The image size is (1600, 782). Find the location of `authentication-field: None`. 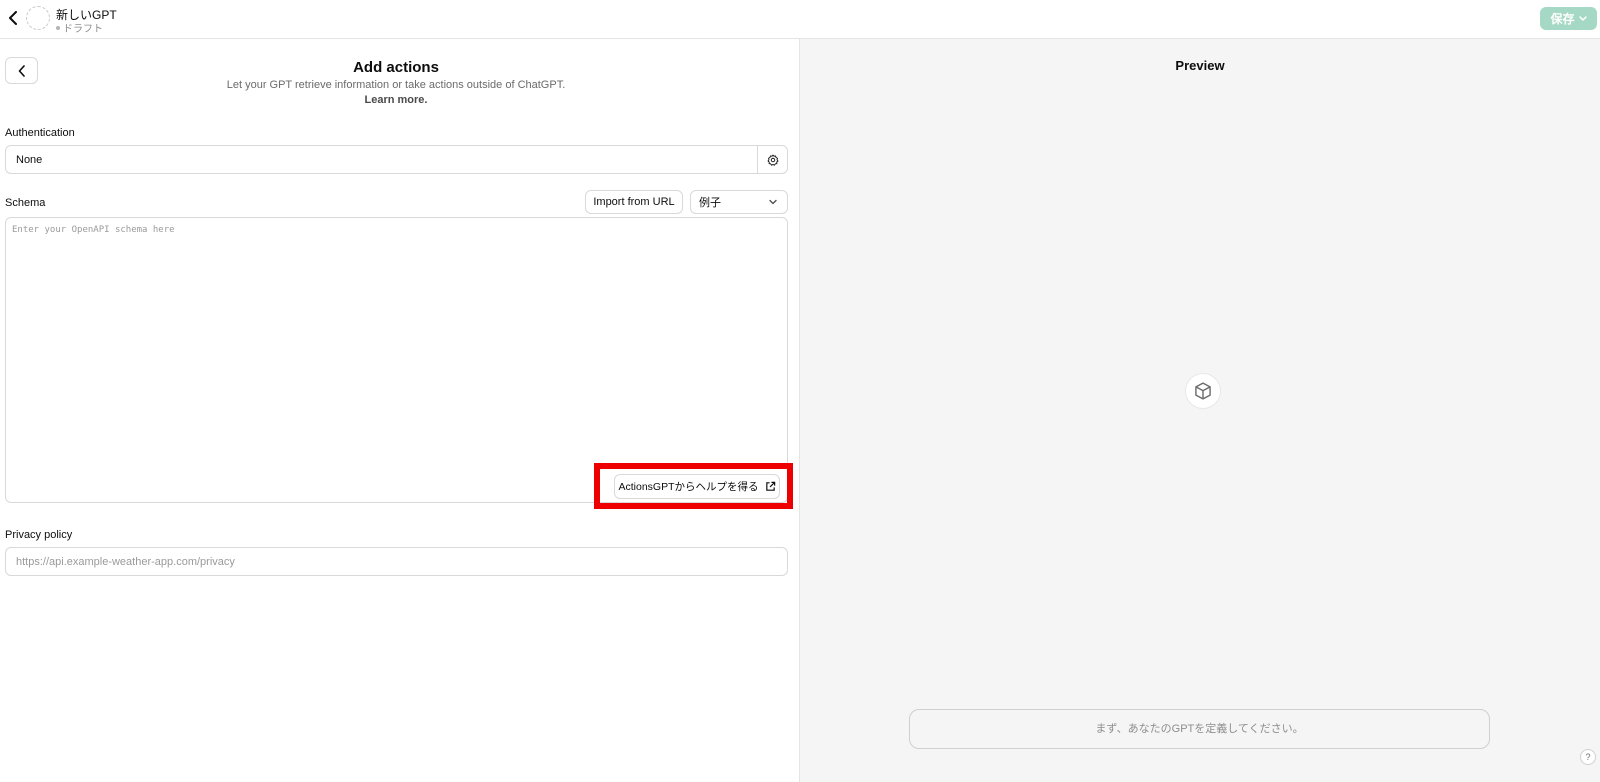

authentication-field: None is located at coordinates (396, 159).